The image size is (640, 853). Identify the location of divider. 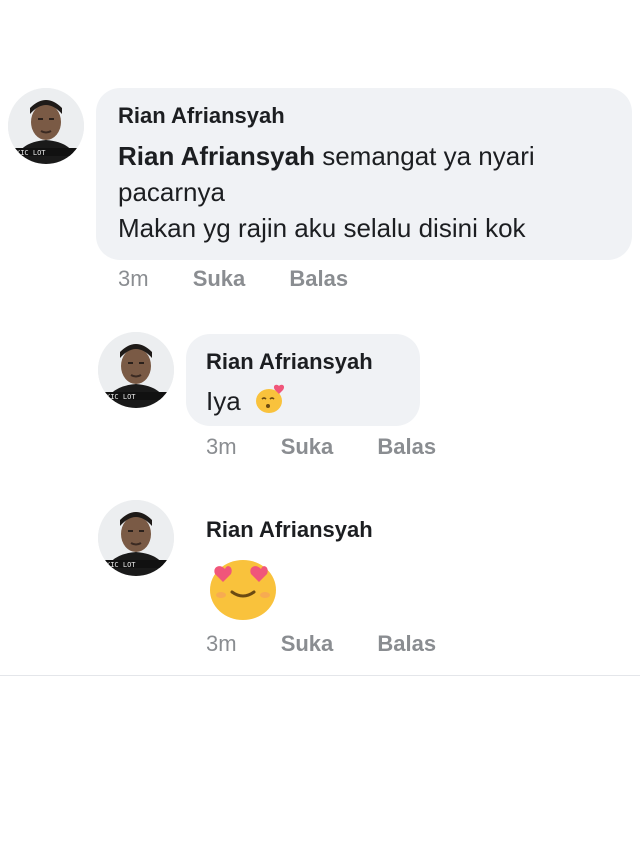
(320, 675).